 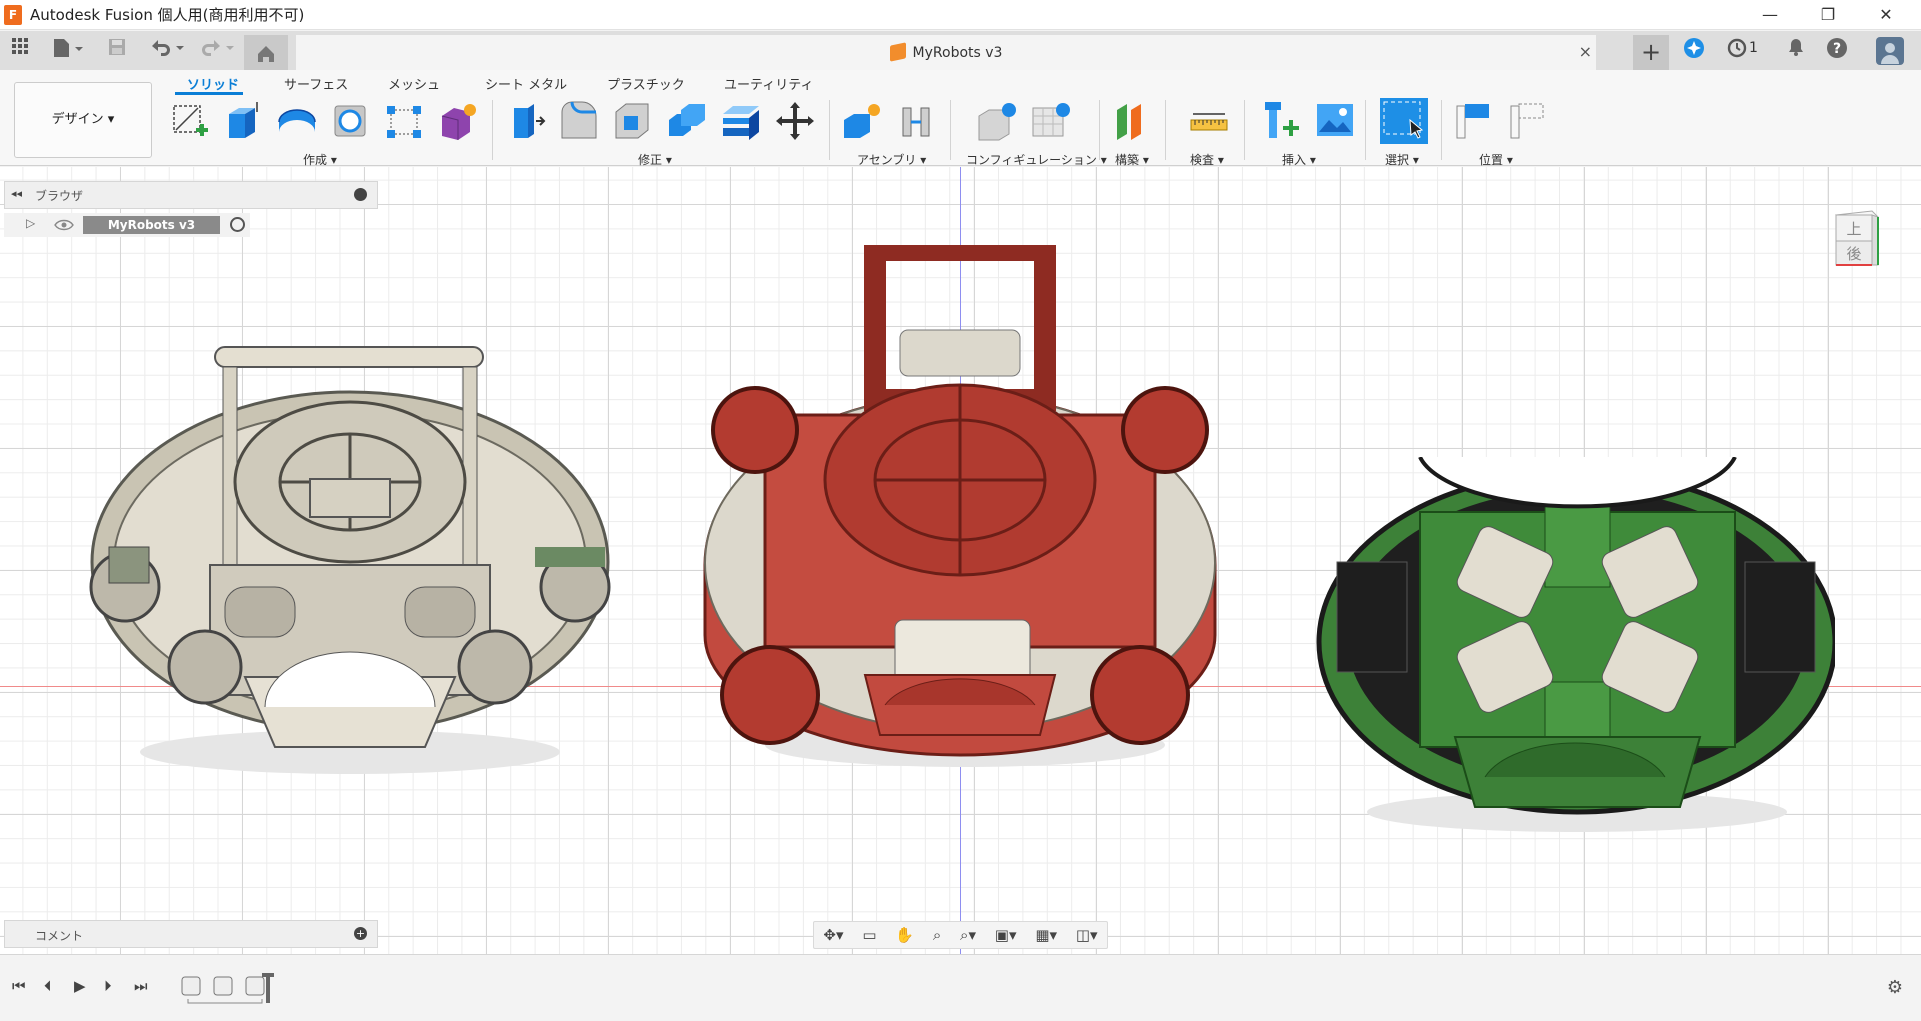 What do you see at coordinates (1283, 121) in the screenshot?
I see `insert-mcmaster-icon` at bounding box center [1283, 121].